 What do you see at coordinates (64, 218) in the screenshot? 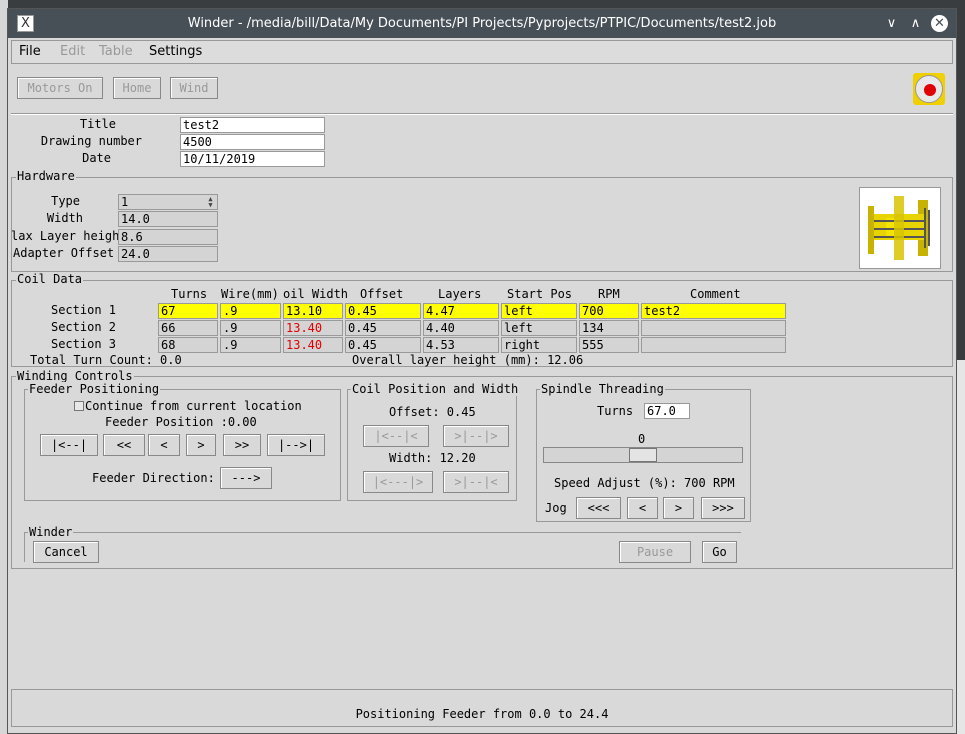
I see `width-label: Width` at bounding box center [64, 218].